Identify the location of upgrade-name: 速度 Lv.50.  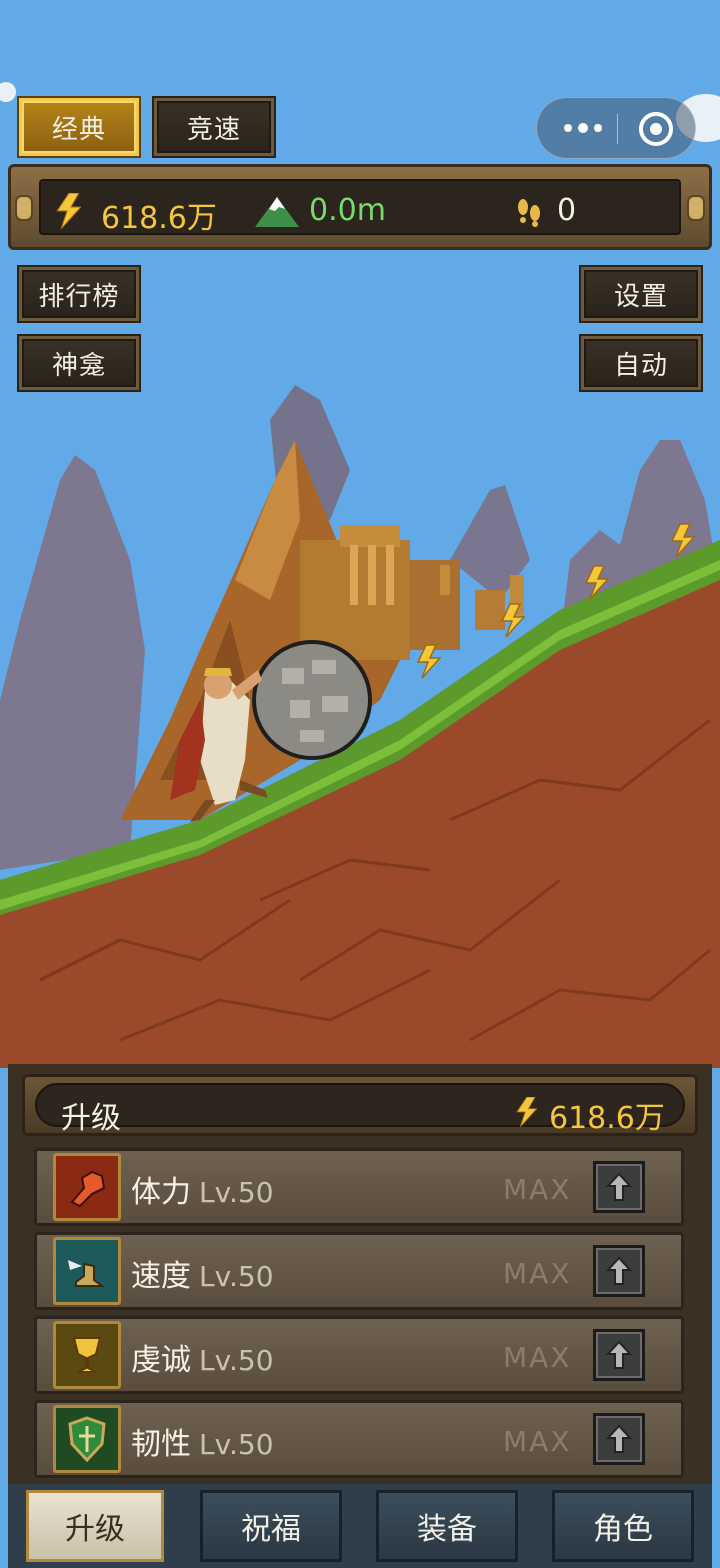
(202, 1276).